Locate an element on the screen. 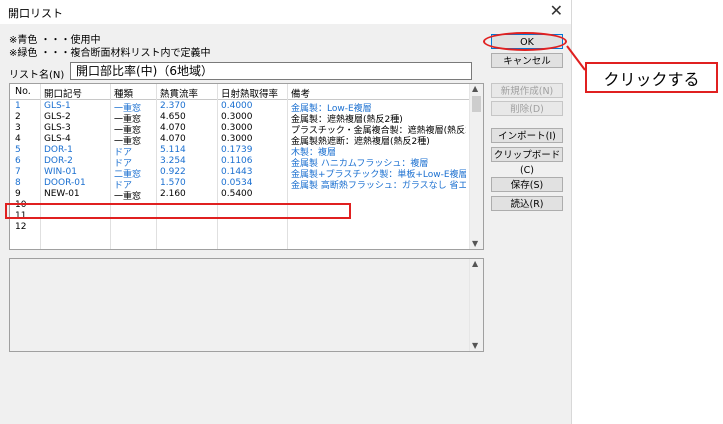  callout-box: クリックする is located at coordinates (651, 77).